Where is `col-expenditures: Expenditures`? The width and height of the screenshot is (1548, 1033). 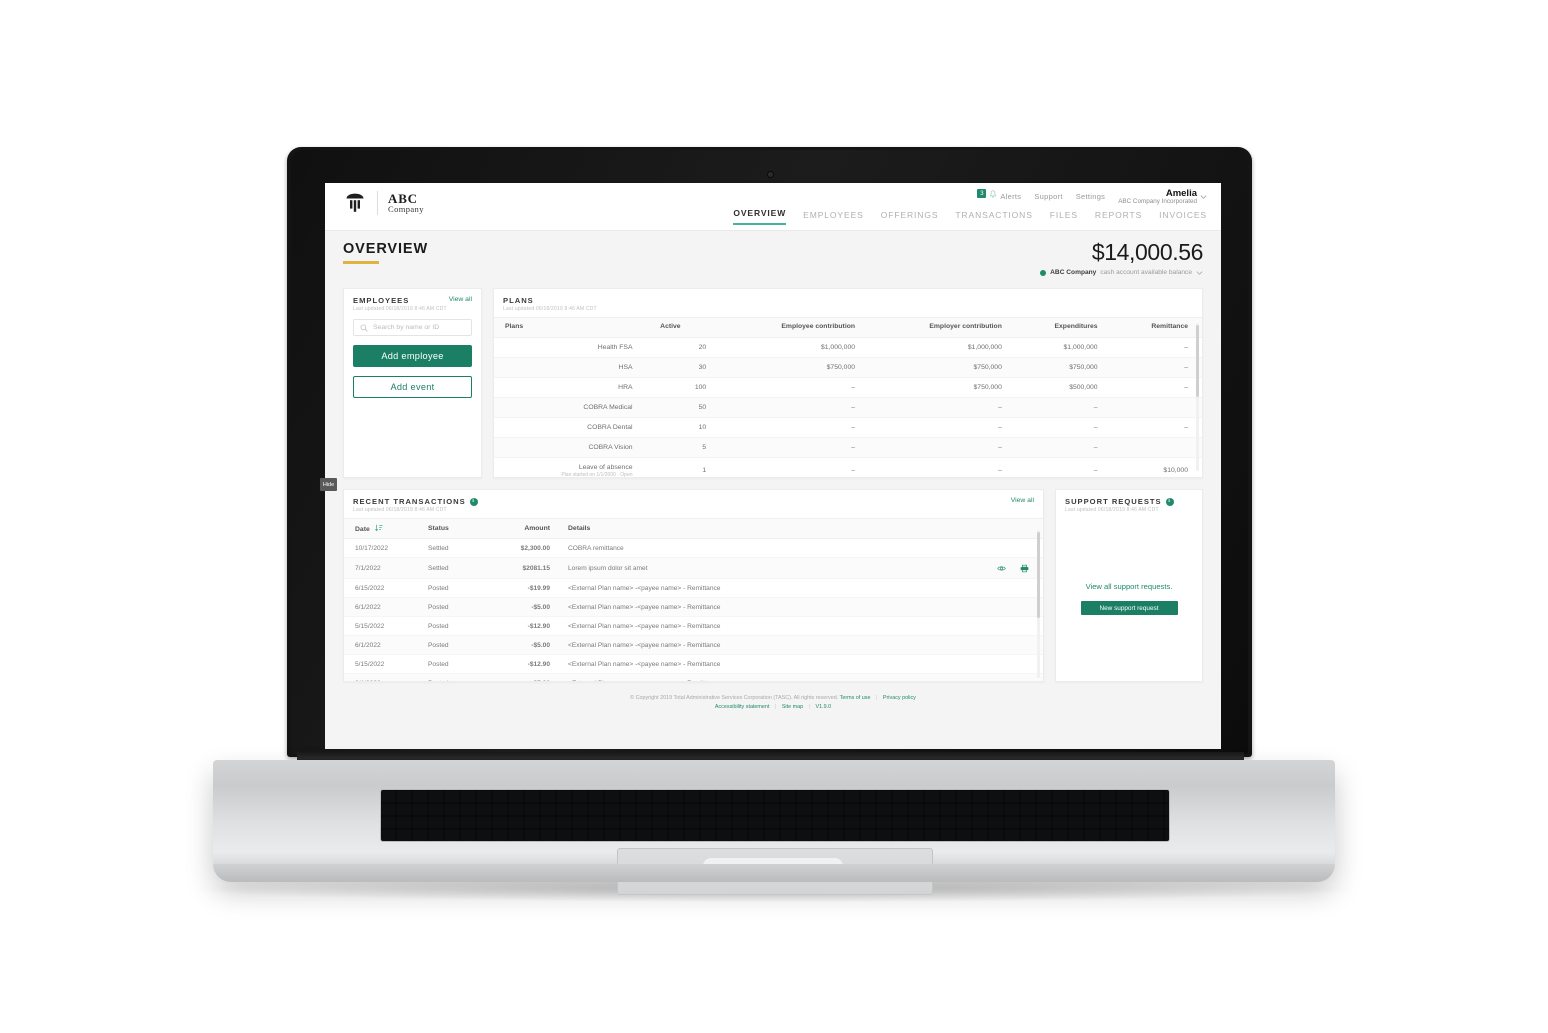 col-expenditures: Expenditures is located at coordinates (1055, 327).